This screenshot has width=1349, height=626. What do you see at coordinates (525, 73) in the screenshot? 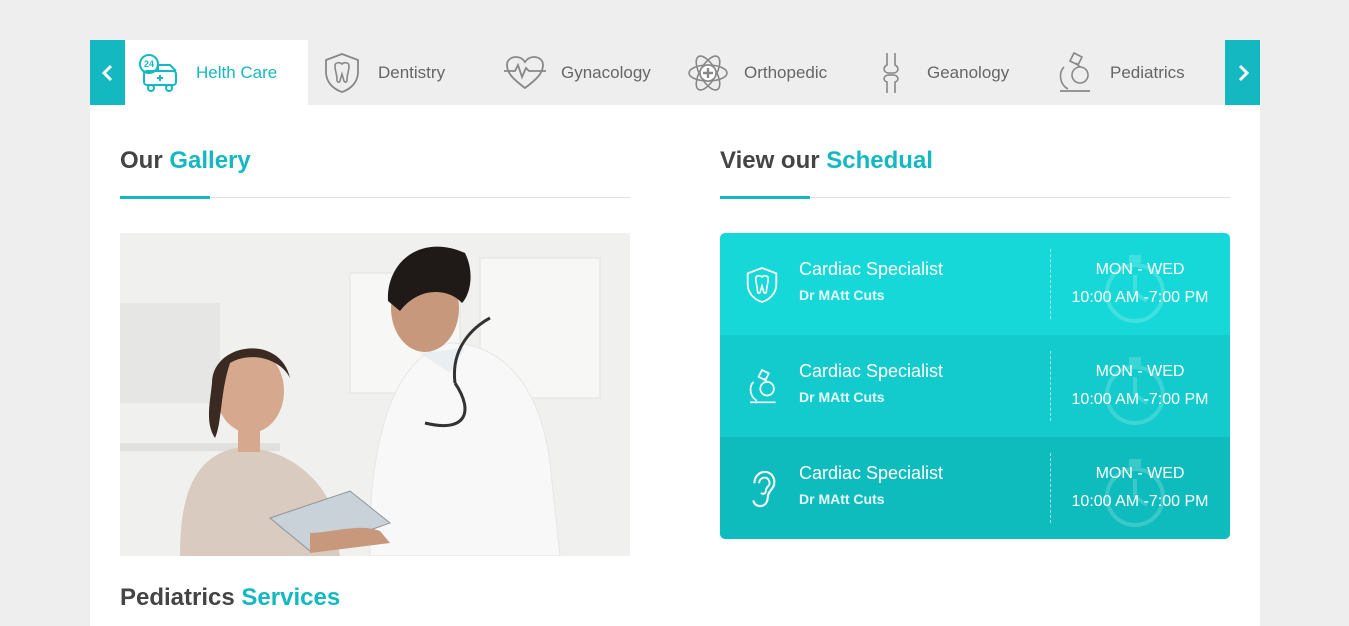
I see `heartbeat-icon` at bounding box center [525, 73].